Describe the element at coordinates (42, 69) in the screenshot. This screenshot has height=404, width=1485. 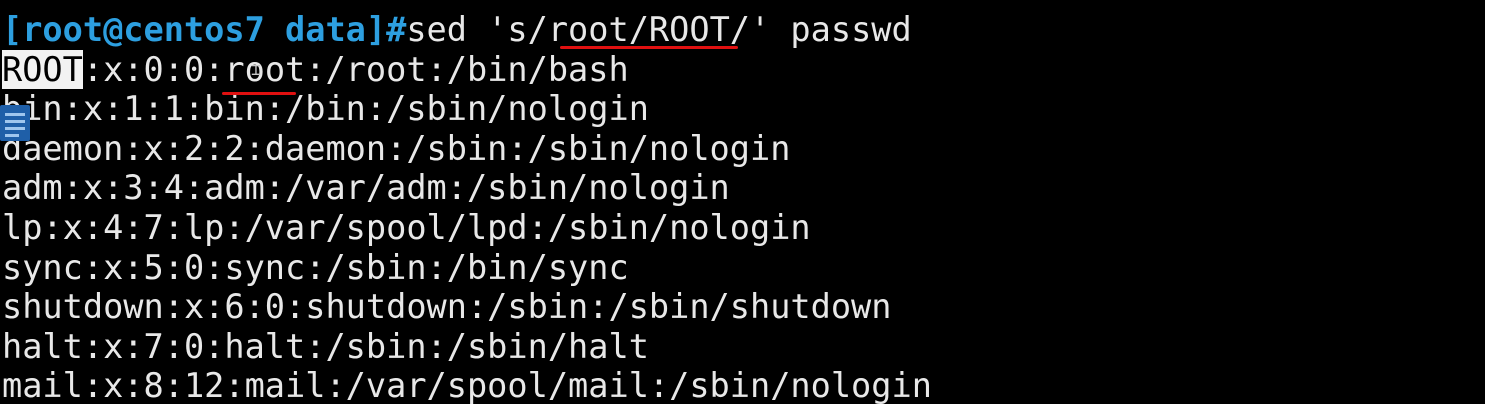
I see `selected-text-root: ROOT` at that location.